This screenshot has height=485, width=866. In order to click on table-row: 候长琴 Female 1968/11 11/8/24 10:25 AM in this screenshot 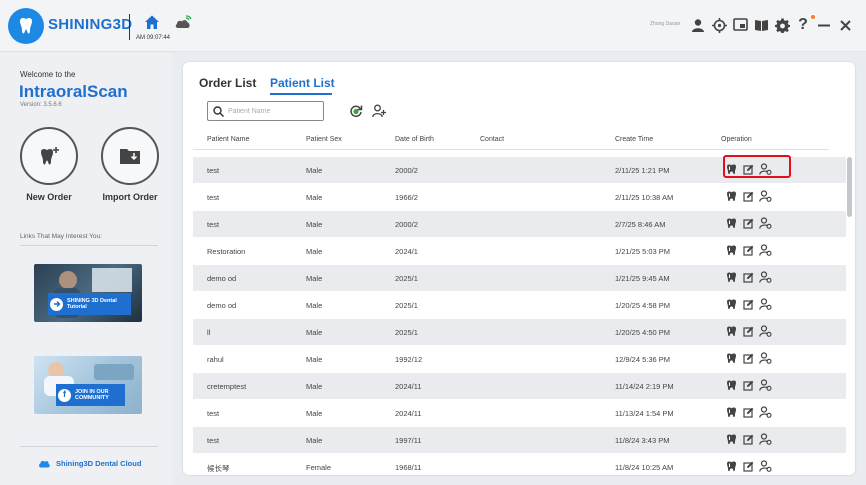, I will do `click(519, 464)`.